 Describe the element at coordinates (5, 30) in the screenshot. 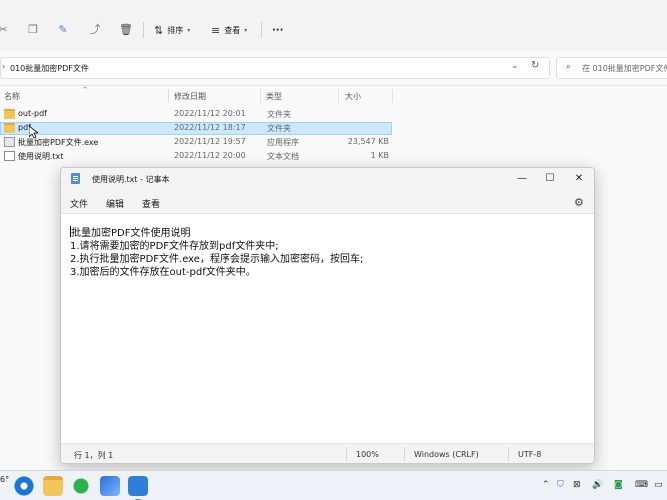

I see `cut-icon: ✂` at that location.